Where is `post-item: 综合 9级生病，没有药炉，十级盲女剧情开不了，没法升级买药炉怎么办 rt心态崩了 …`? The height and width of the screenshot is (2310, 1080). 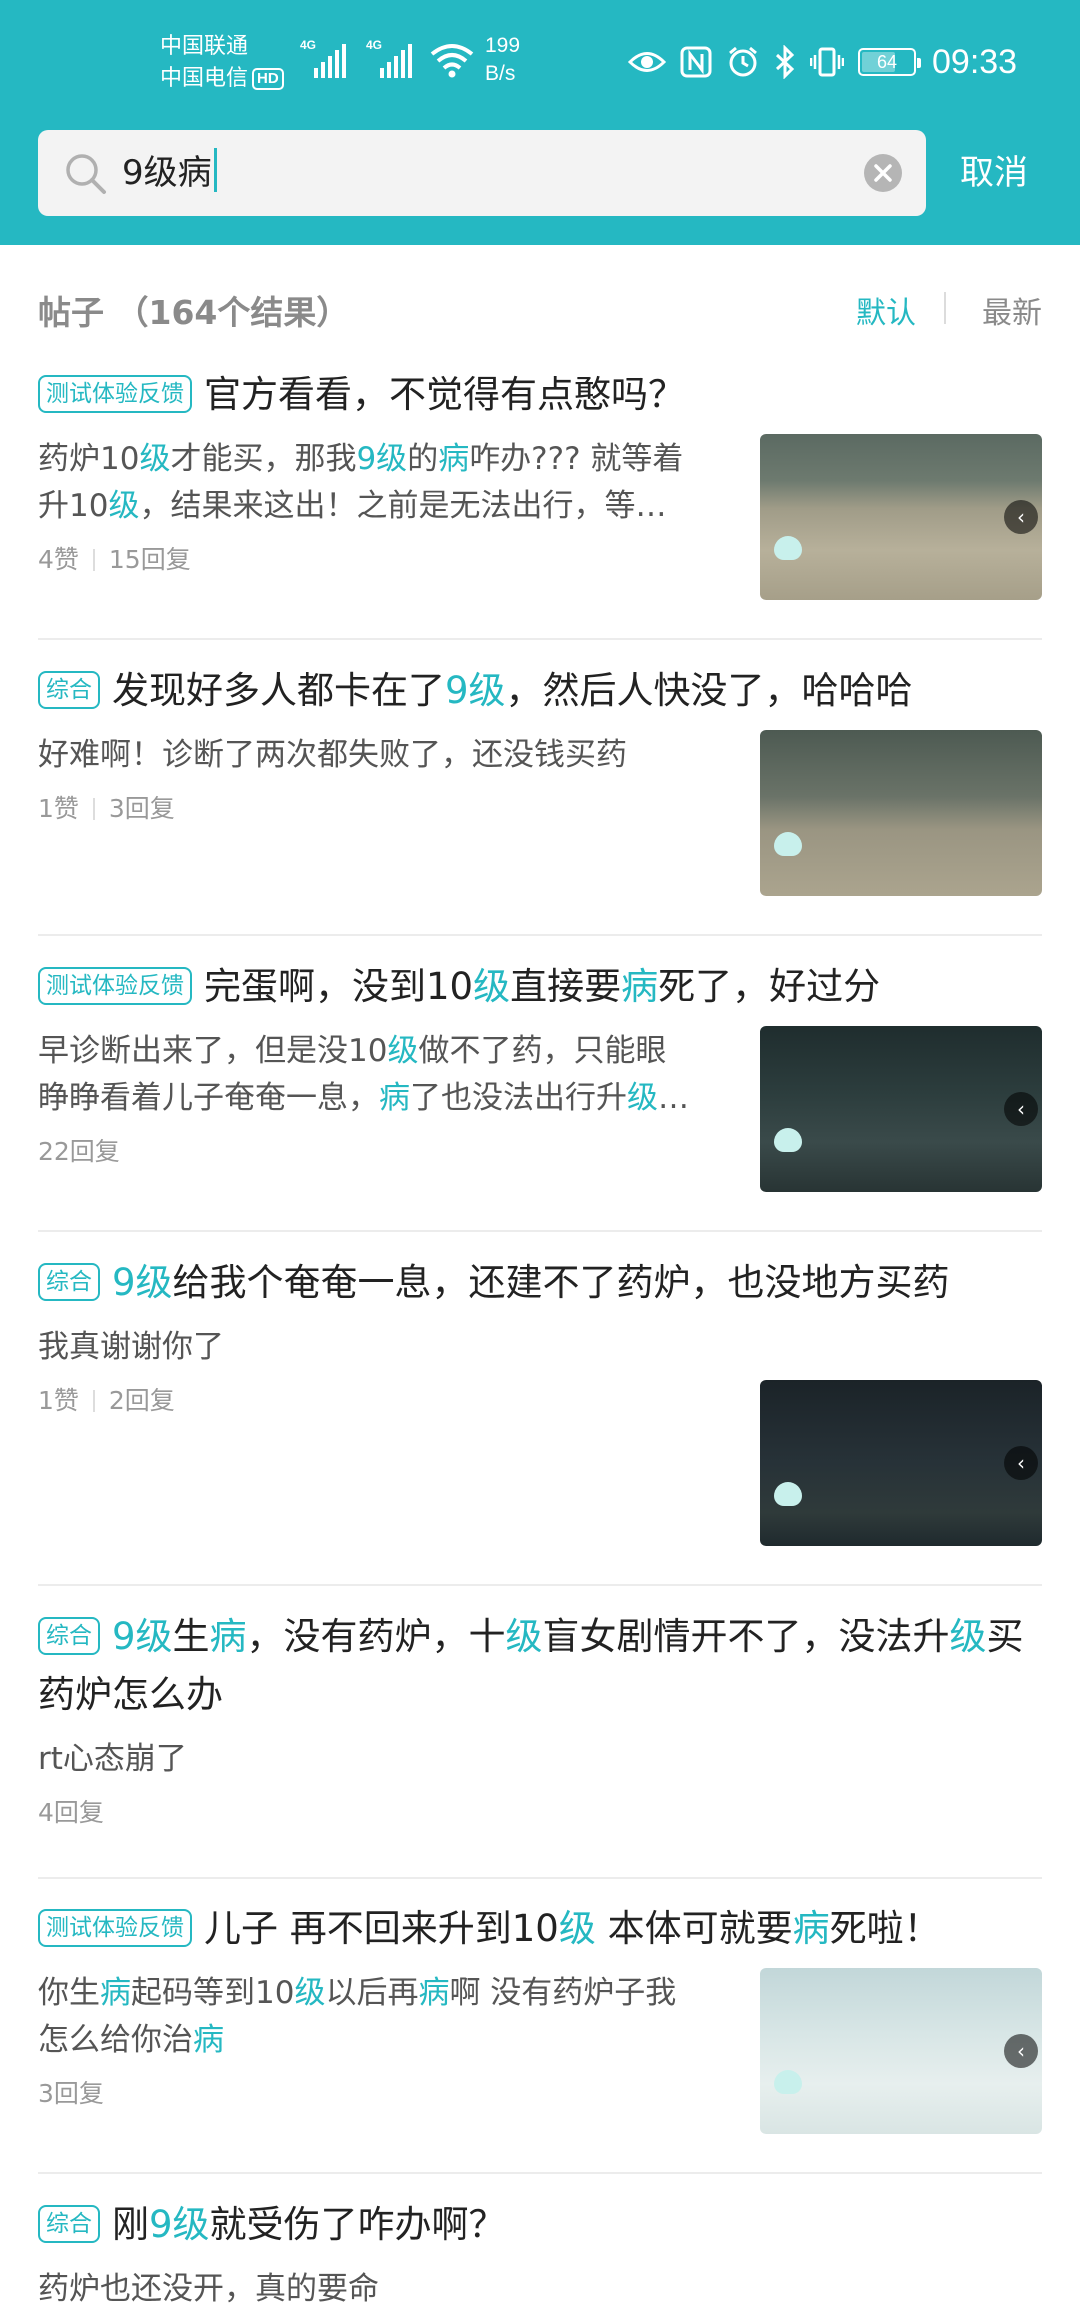
post-item: 综合 9级生病，没有药炉，十级盲女剧情开不了，没法升级买药炉怎么办 rt心态崩了 … is located at coordinates (540, 1719).